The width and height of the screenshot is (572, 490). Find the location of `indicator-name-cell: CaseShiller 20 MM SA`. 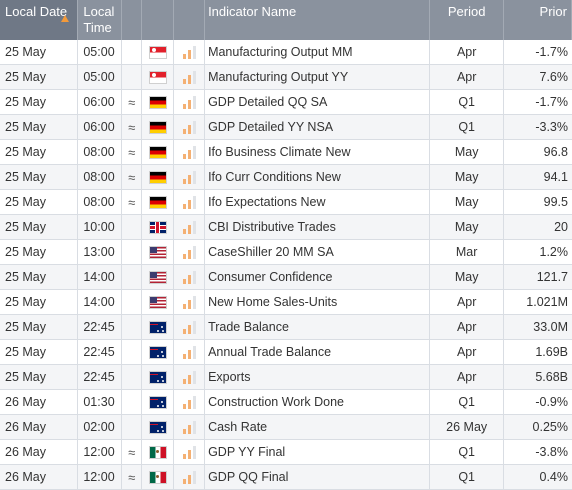

indicator-name-cell: CaseShiller 20 MM SA is located at coordinates (317, 252).